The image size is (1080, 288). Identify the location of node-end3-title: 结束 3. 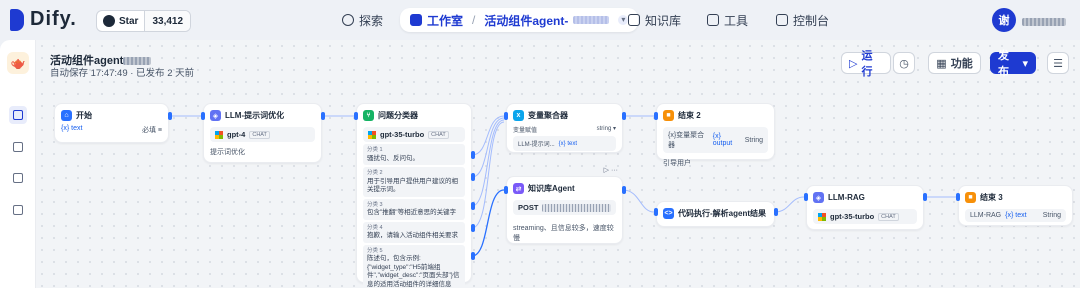
(991, 197).